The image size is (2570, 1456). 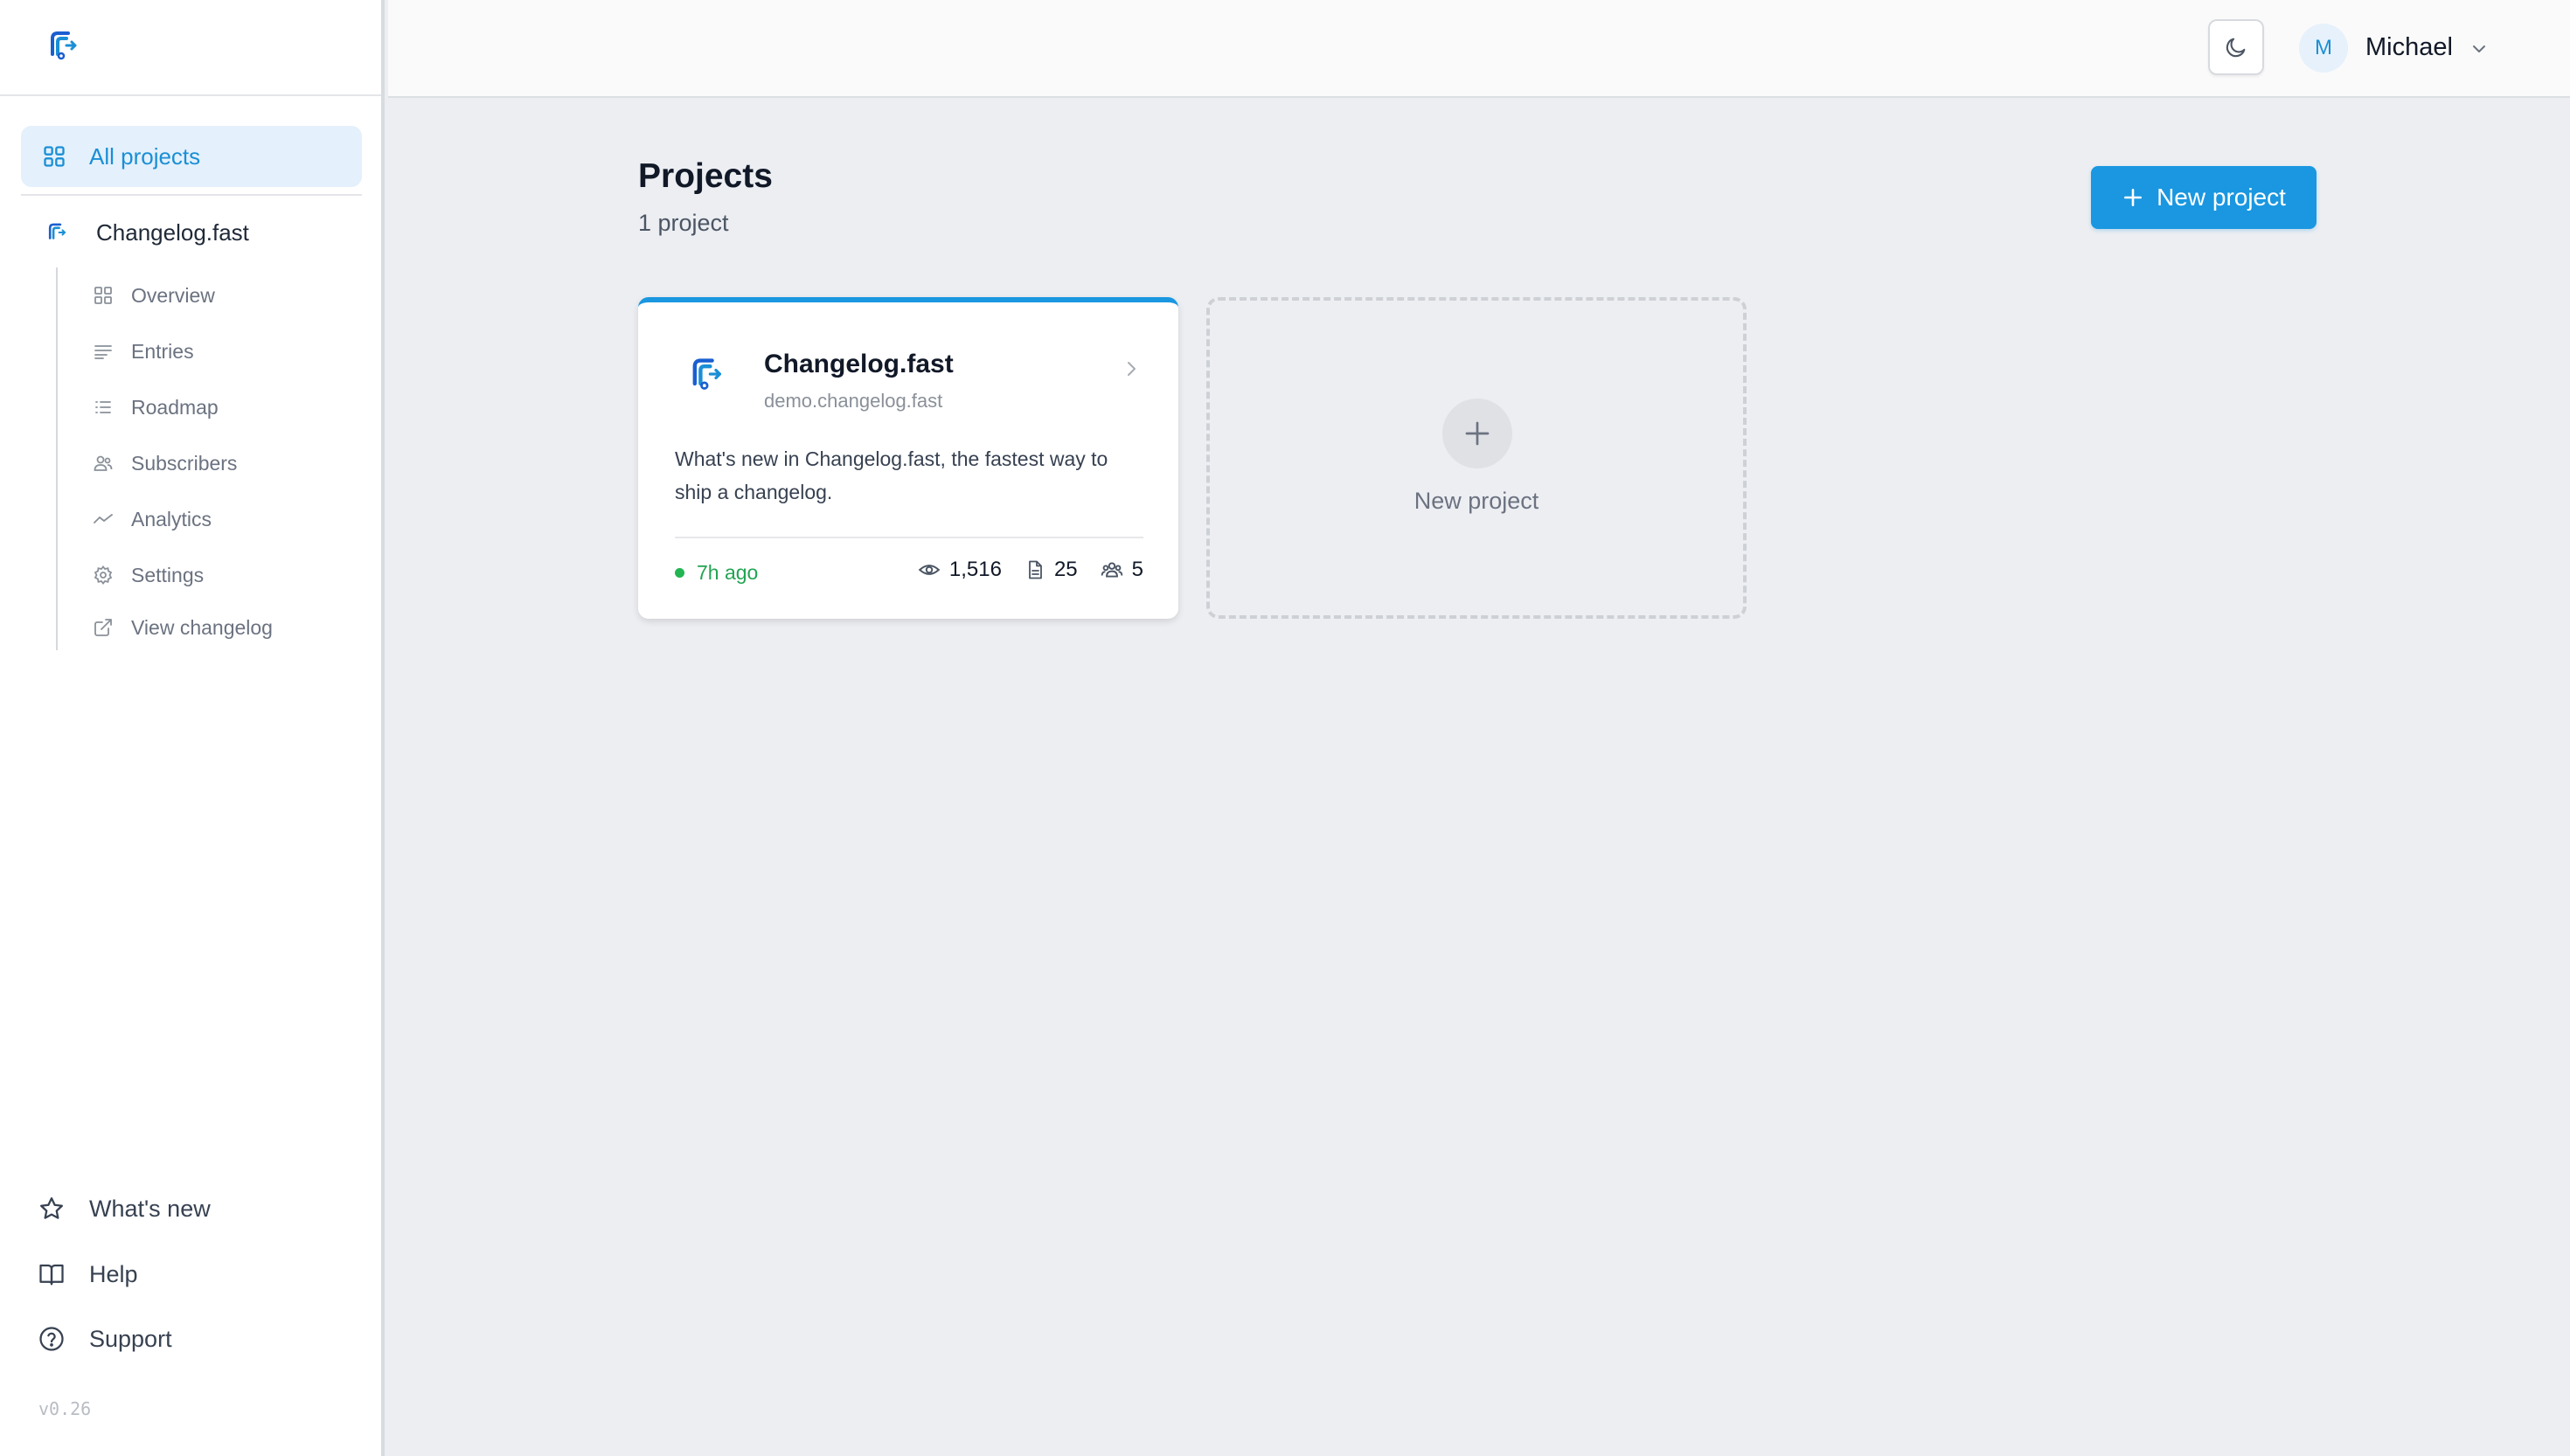 I want to click on sidebar-item-label: What's new, so click(x=150, y=1208).